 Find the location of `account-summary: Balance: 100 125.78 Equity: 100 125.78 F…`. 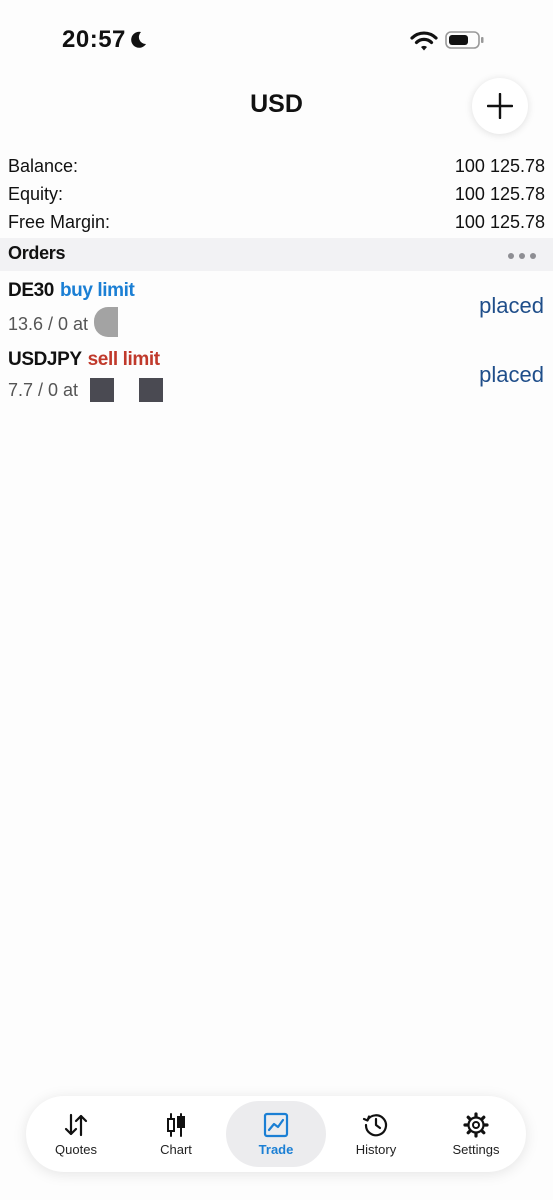

account-summary: Balance: 100 125.78 Equity: 100 125.78 F… is located at coordinates (276, 194).